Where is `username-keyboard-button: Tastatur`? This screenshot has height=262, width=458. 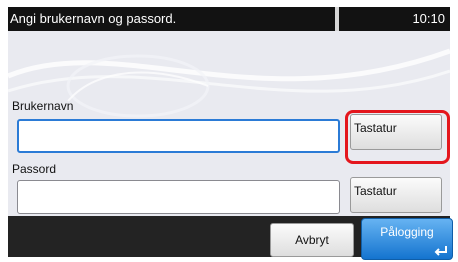 username-keyboard-button: Tastatur is located at coordinates (396, 132).